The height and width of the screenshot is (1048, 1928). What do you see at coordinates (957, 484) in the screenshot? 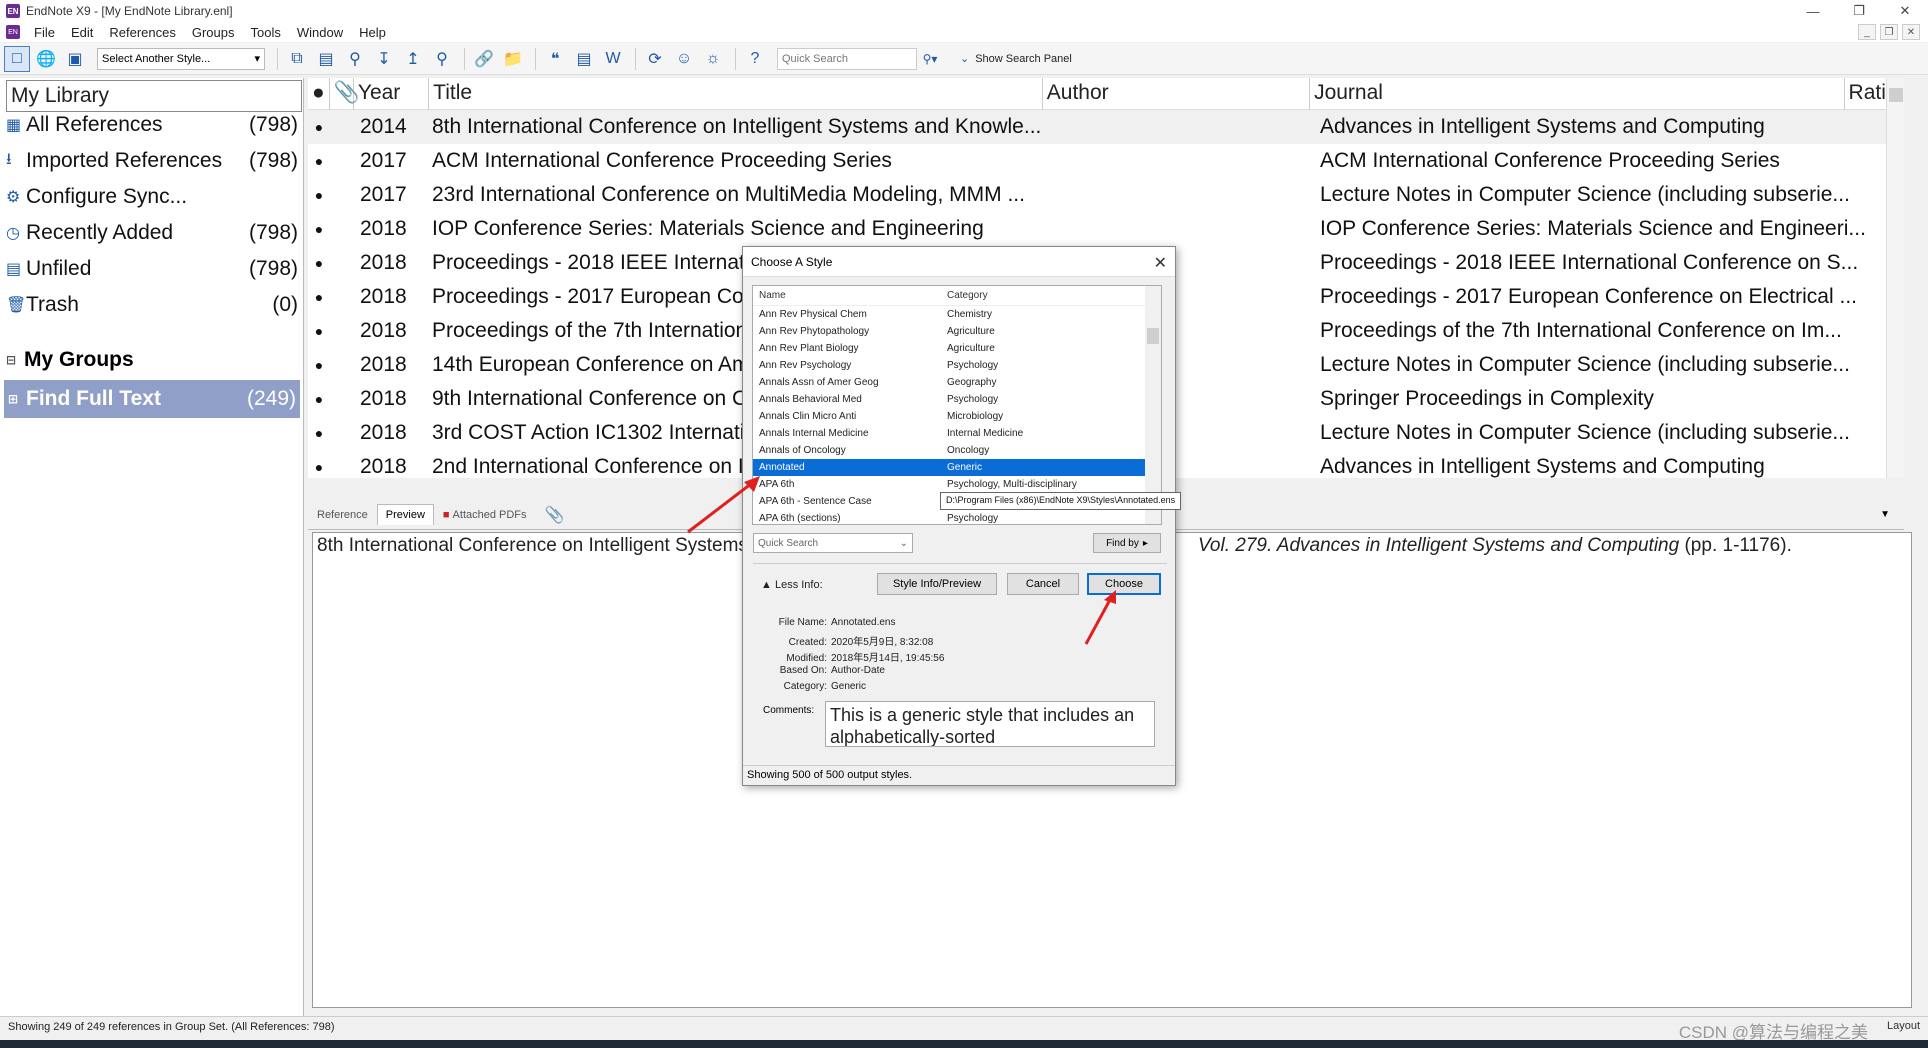
I see `style-list-item: APA 6th Psychology, Multi-disciplinary` at bounding box center [957, 484].